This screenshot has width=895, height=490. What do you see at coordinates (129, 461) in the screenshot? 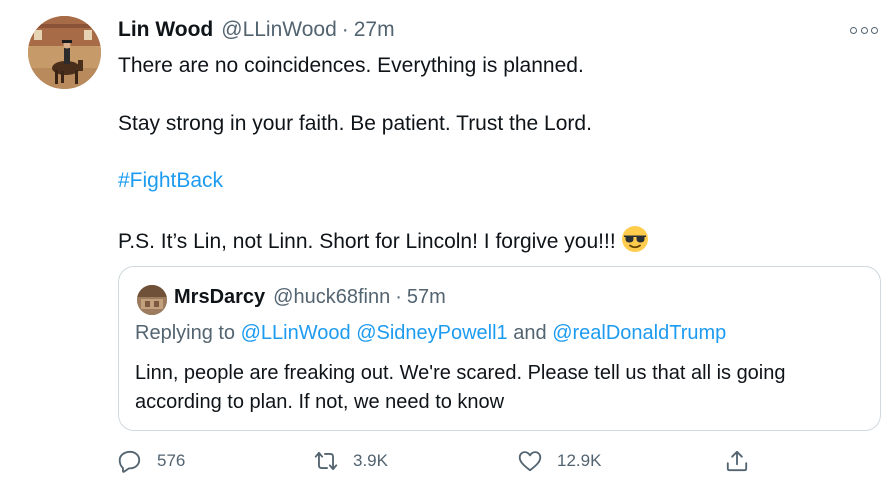
I see `reply-icon` at bounding box center [129, 461].